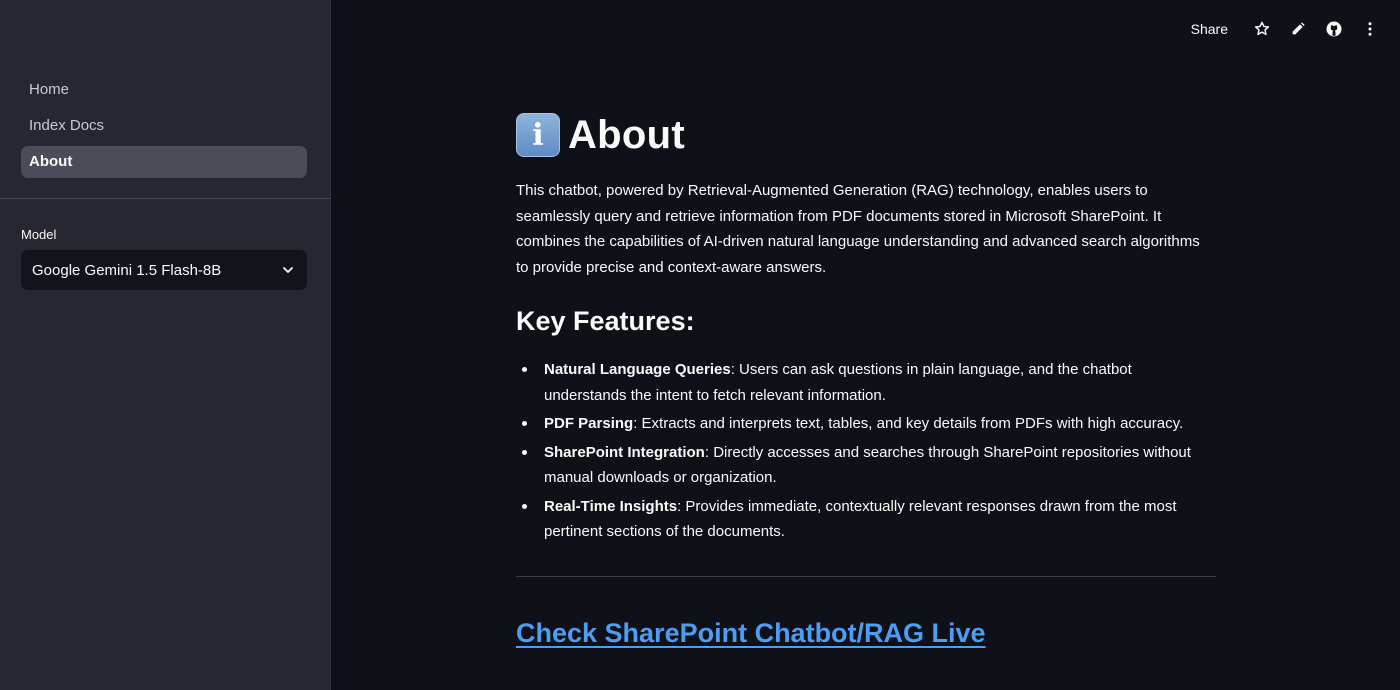  Describe the element at coordinates (164, 90) in the screenshot. I see `sidebar-item-home: Home` at that location.